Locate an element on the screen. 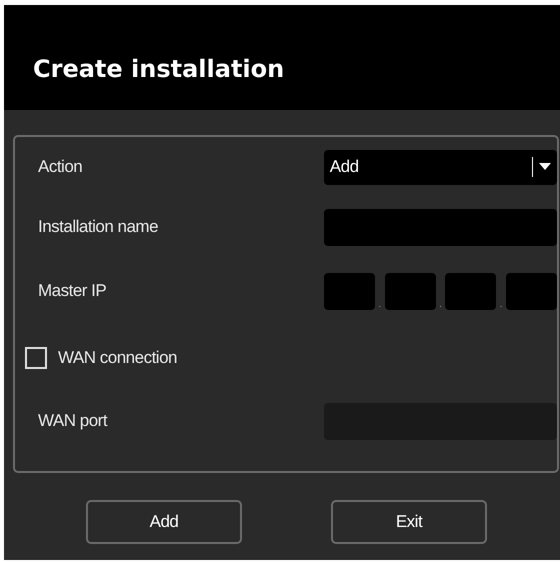 The width and height of the screenshot is (560, 563). field-label: Installation name is located at coordinates (98, 226).